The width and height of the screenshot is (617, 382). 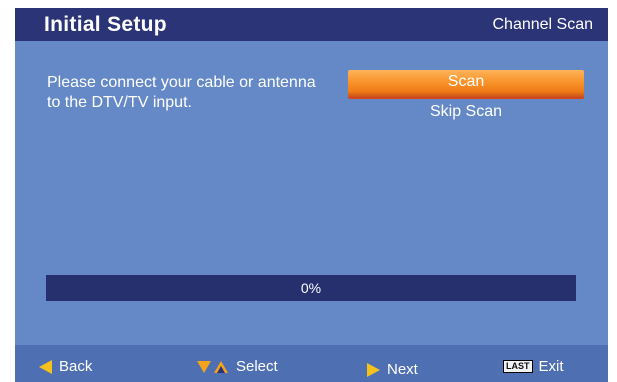 I want to click on exit-hint-label: Exit, so click(x=551, y=366).